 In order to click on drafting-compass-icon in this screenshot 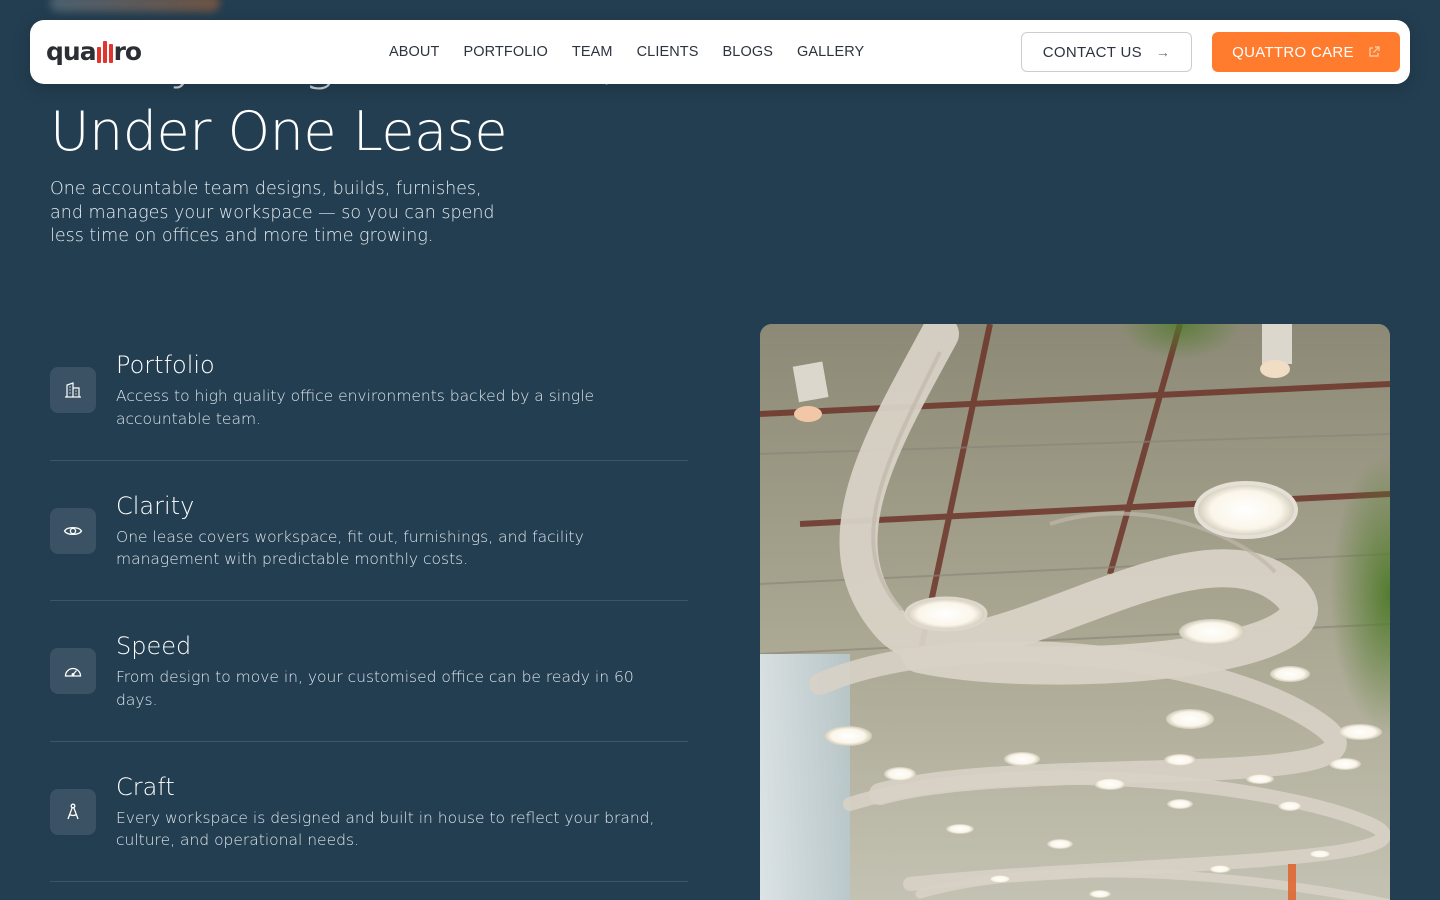, I will do `click(73, 811)`.